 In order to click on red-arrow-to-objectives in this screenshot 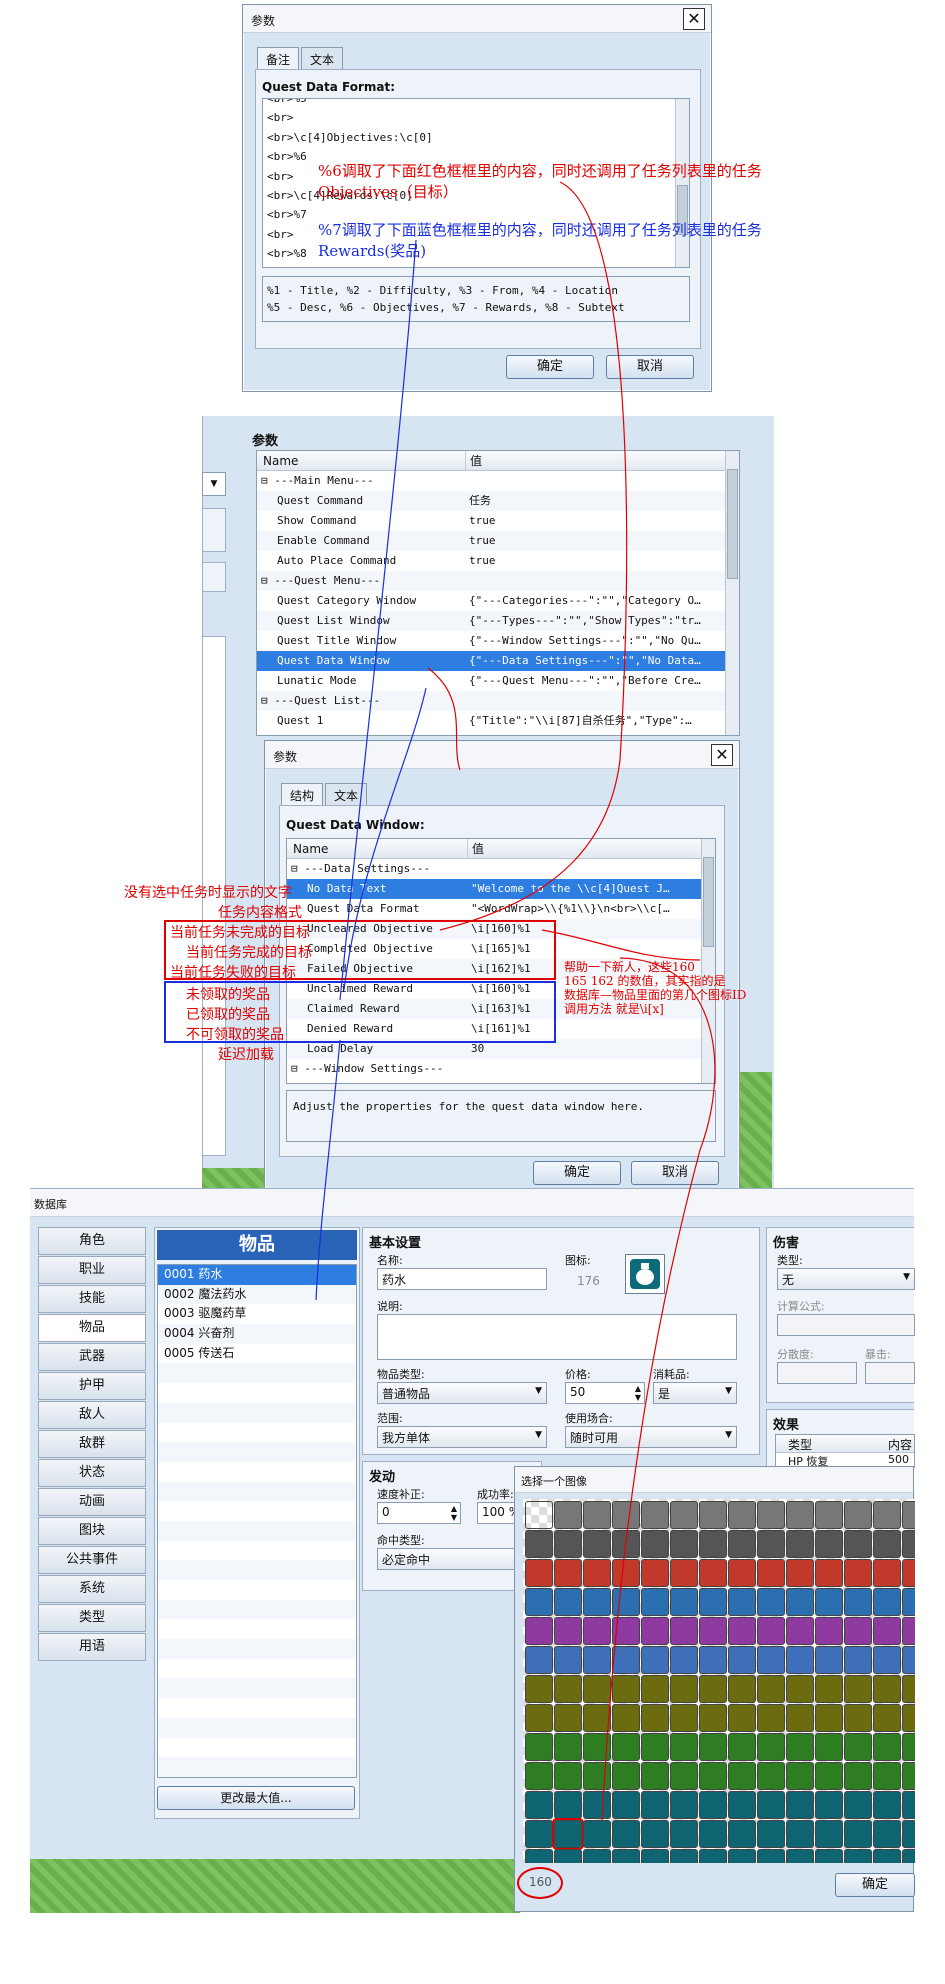, I will do `click(533, 556)`.